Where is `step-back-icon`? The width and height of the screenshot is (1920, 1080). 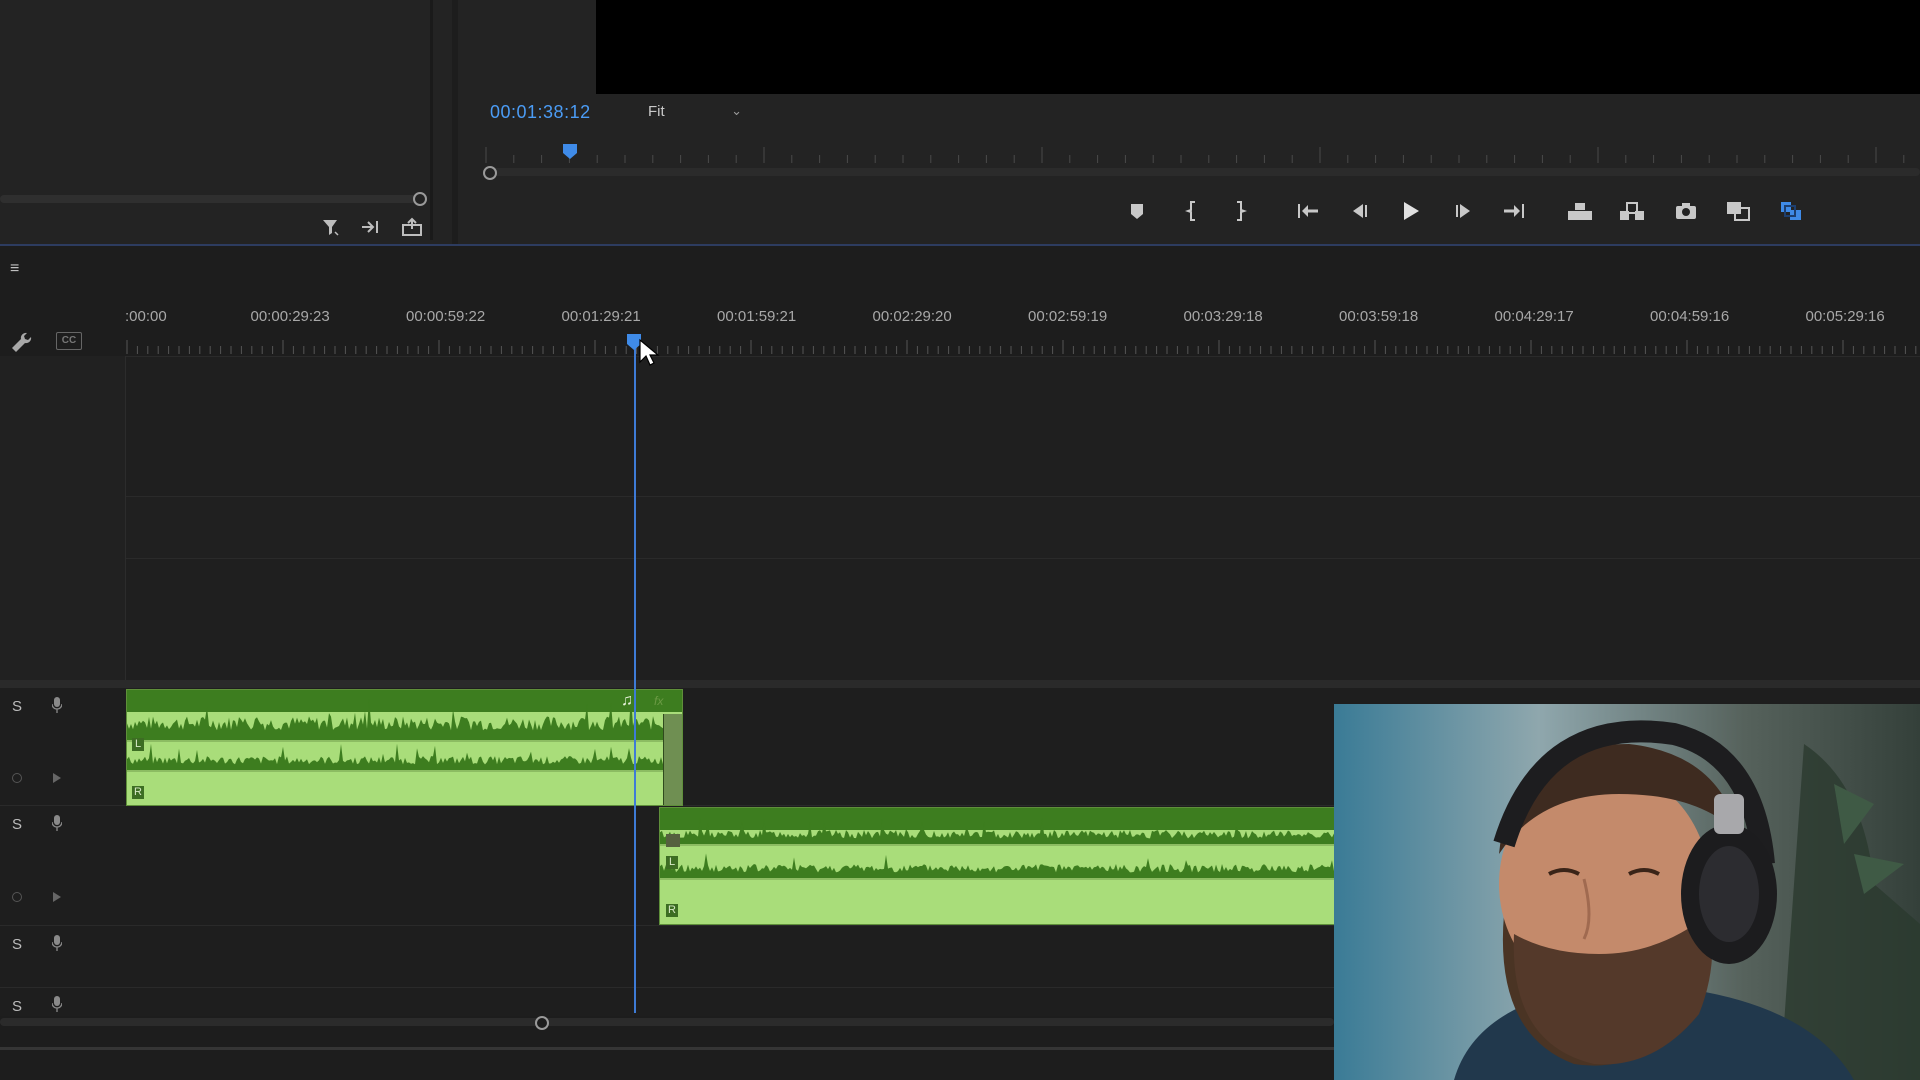 step-back-icon is located at coordinates (1359, 211).